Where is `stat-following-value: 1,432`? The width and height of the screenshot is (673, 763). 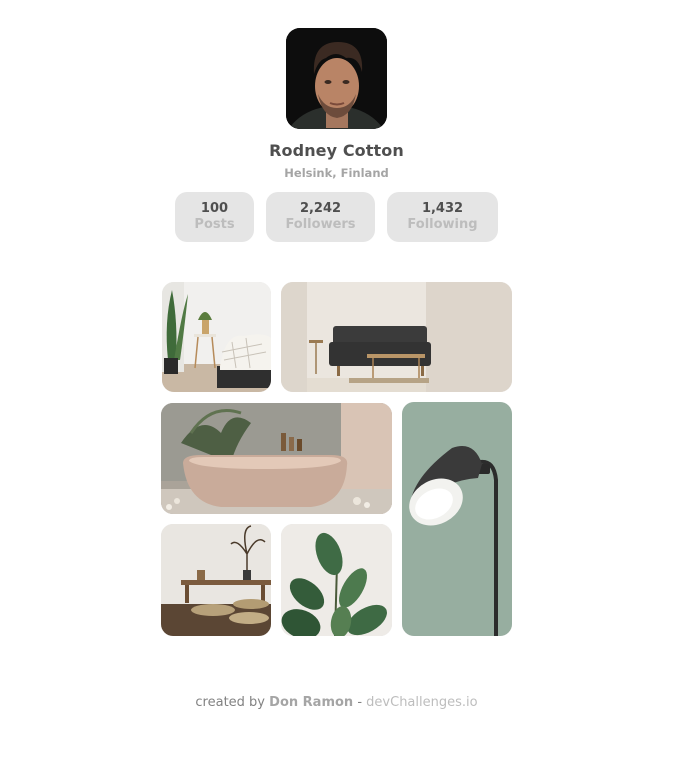 stat-following-value: 1,432 is located at coordinates (442, 208).